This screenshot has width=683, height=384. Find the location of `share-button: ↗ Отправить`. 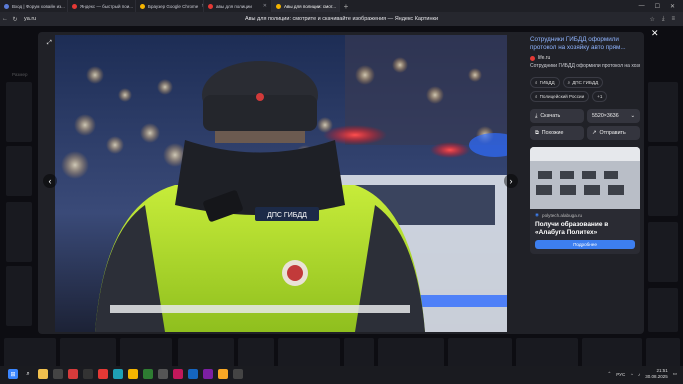

share-button: ↗ Отправить is located at coordinates (613, 133).